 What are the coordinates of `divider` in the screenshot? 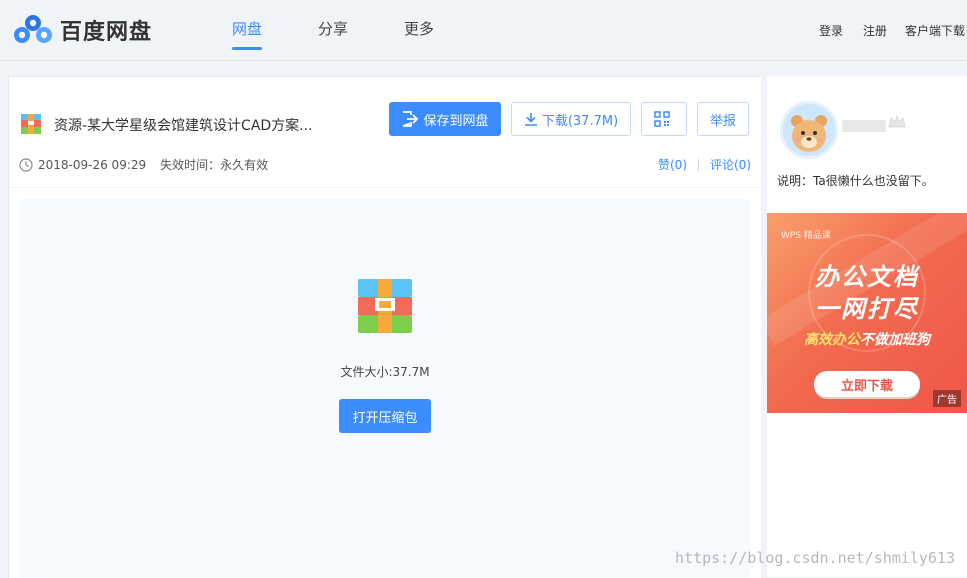 It's located at (698, 164).